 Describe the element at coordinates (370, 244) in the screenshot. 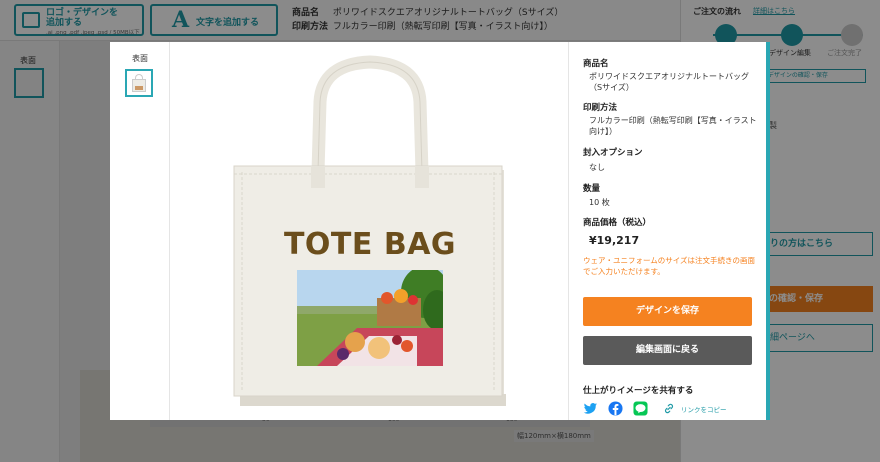

I see `bag-print-text: TOTE BAG` at that location.